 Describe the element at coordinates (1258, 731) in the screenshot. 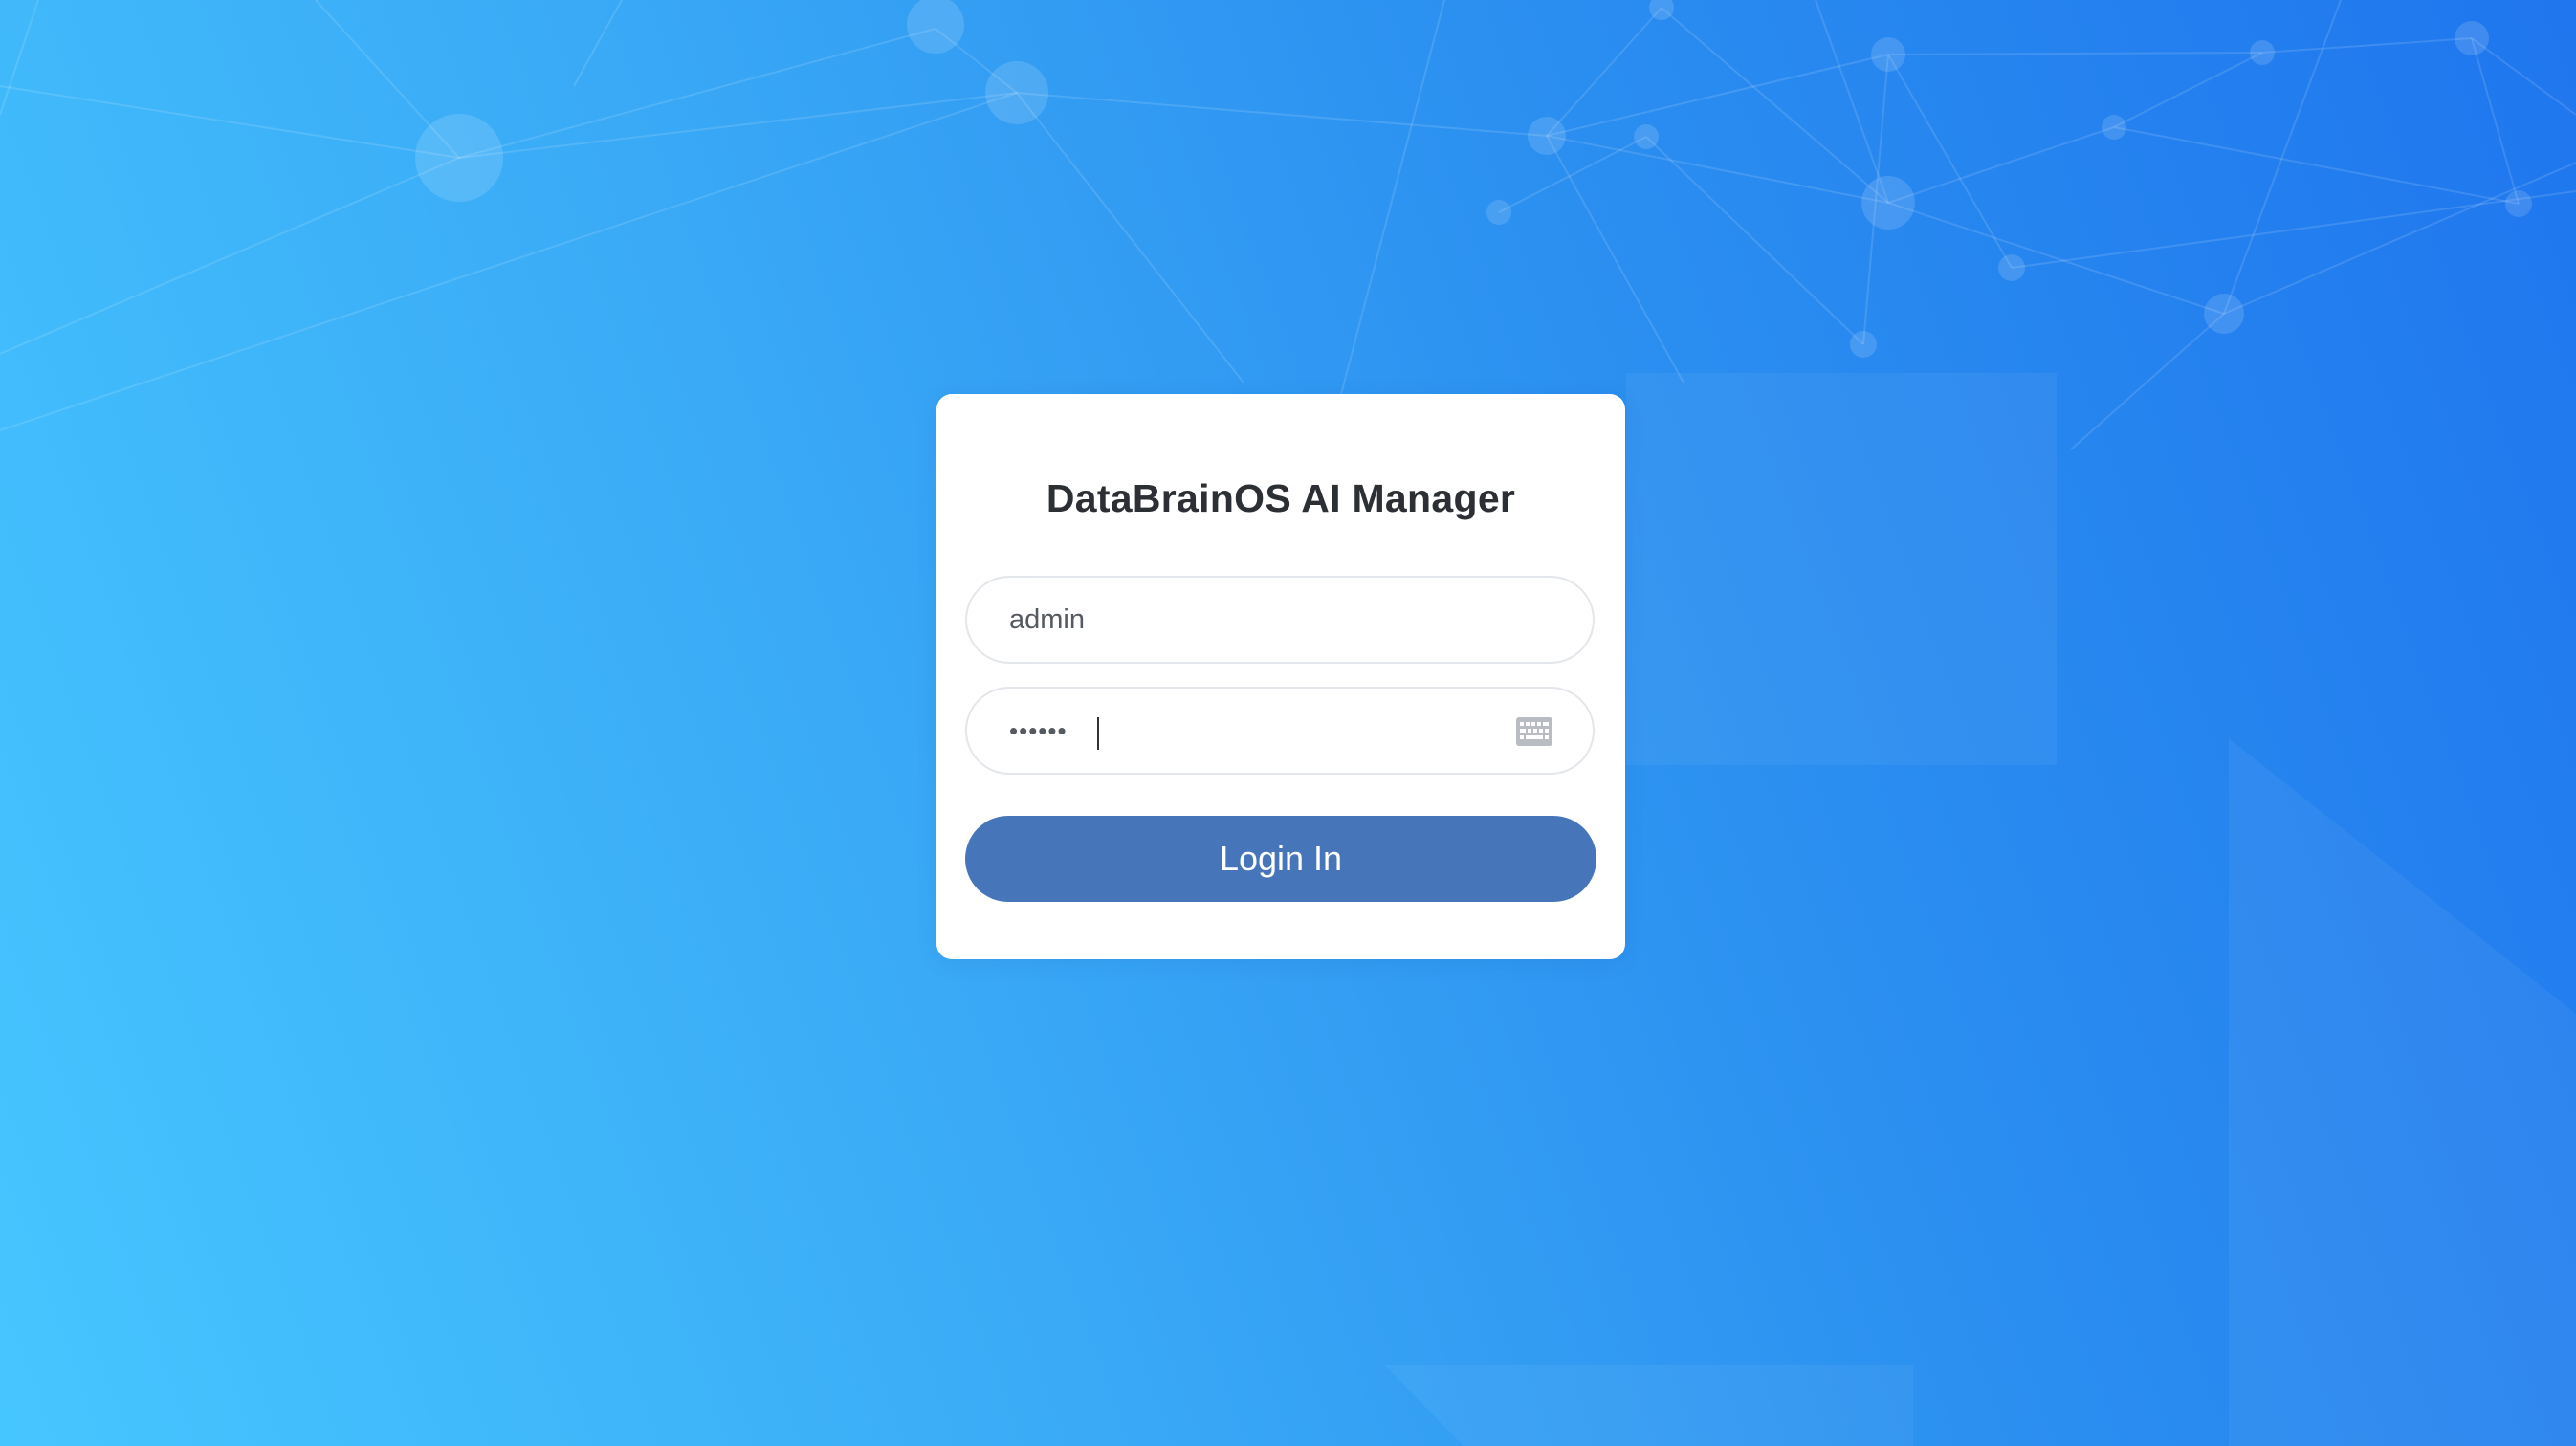

I see `password-input` at that location.